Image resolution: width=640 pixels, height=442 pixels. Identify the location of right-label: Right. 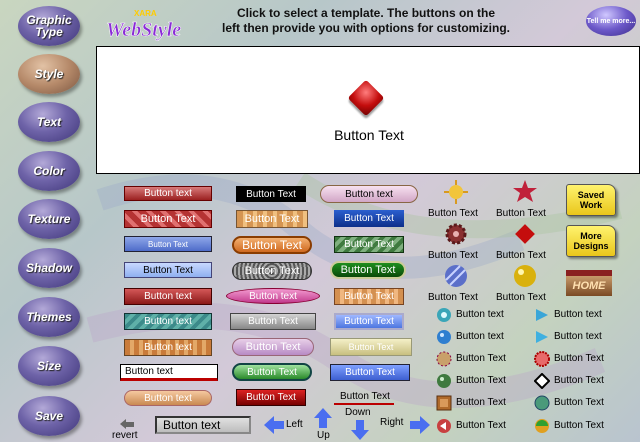
(392, 422).